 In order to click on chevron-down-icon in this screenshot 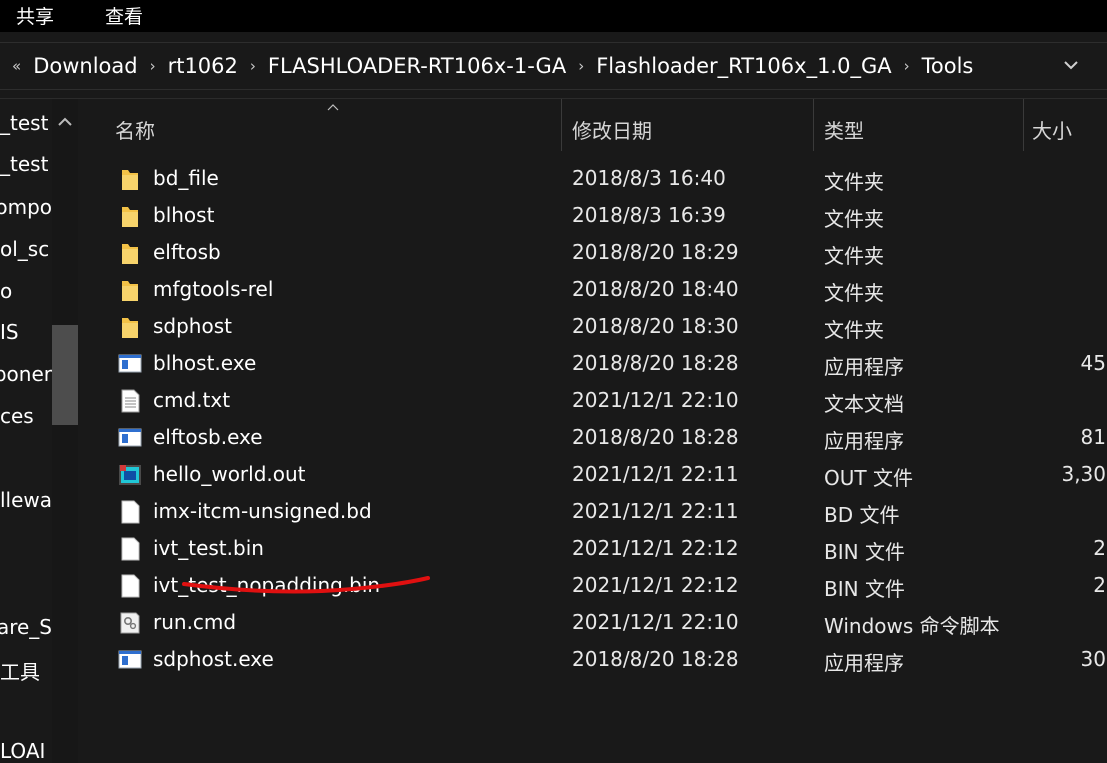, I will do `click(1071, 65)`.